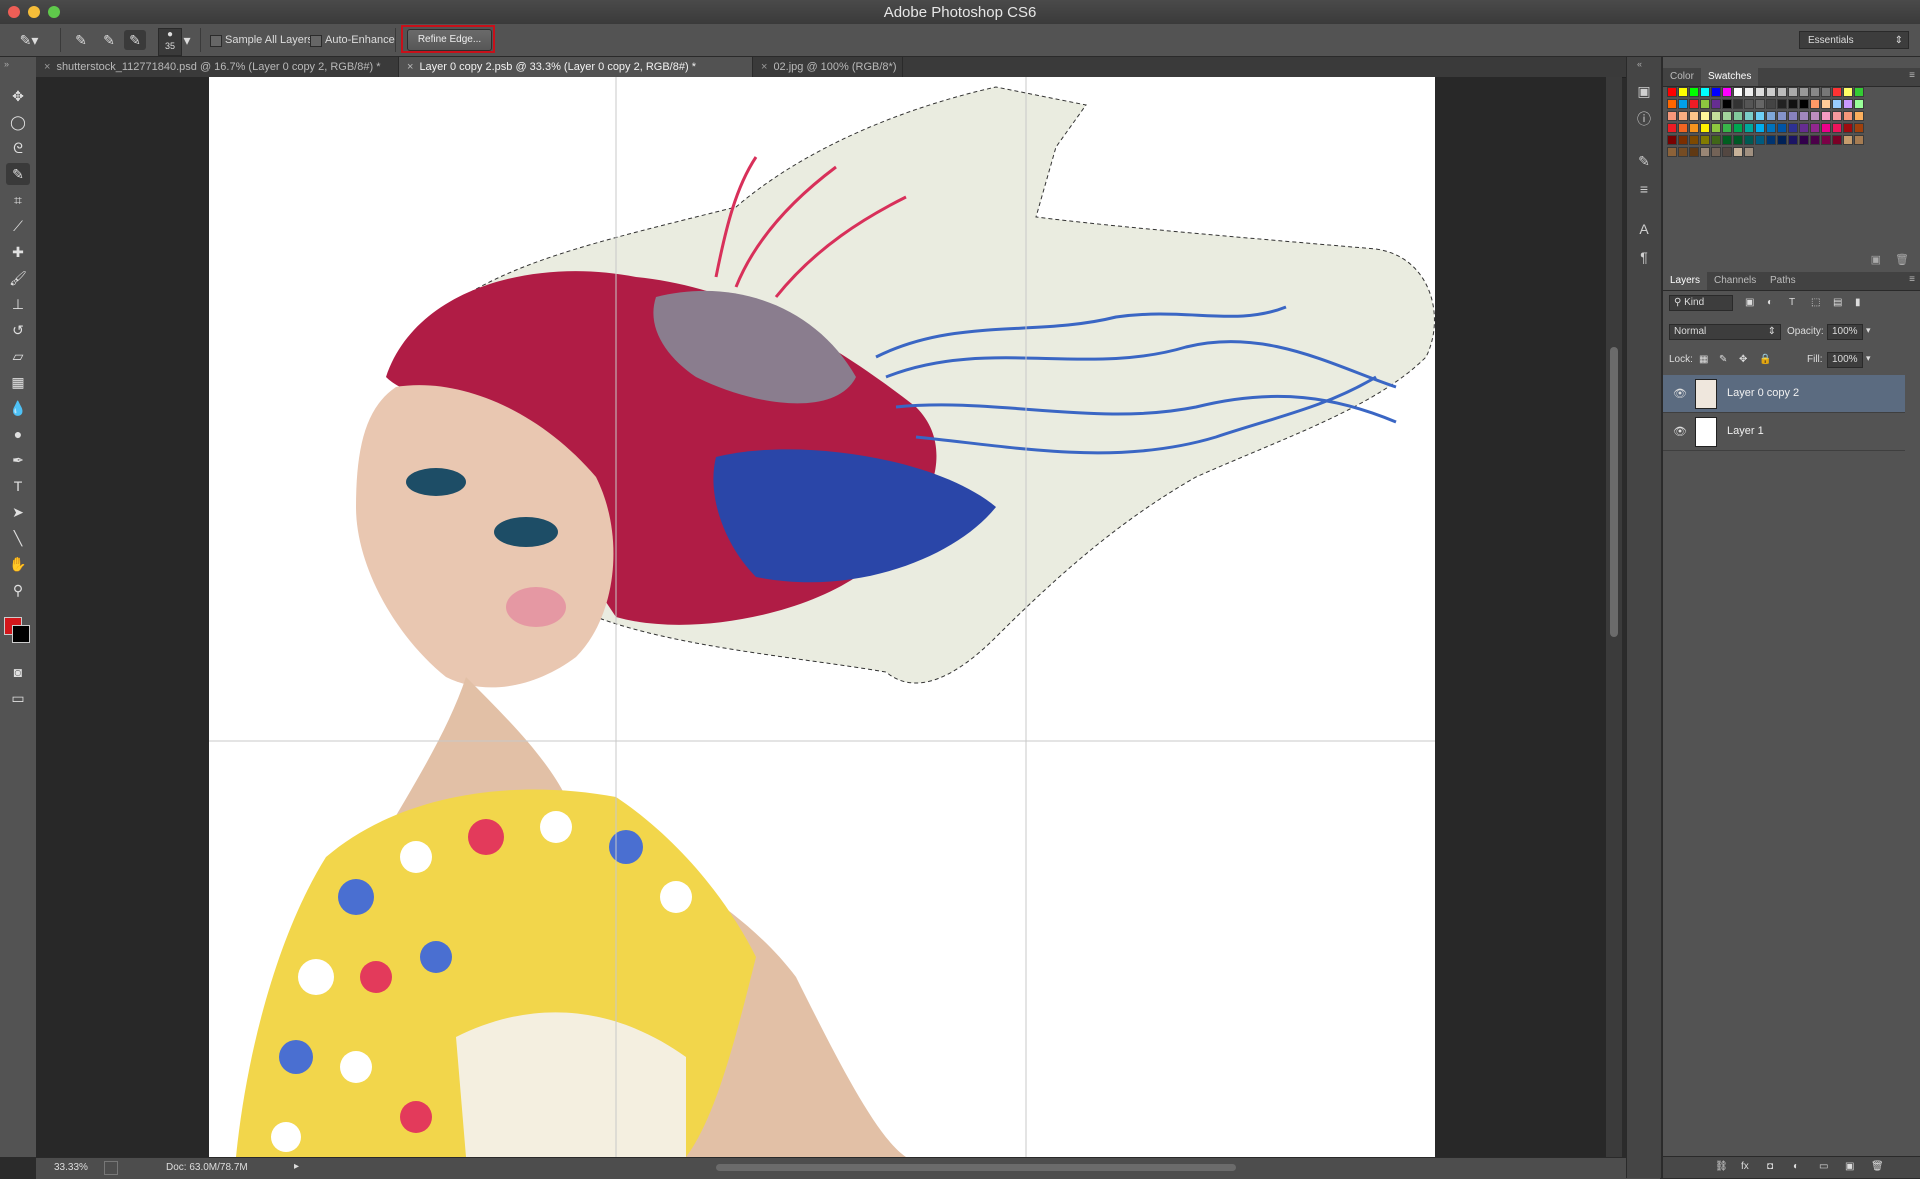 The image size is (1920, 1179). Describe the element at coordinates (1783, 281) in the screenshot. I see `tab-paths: Paths` at that location.